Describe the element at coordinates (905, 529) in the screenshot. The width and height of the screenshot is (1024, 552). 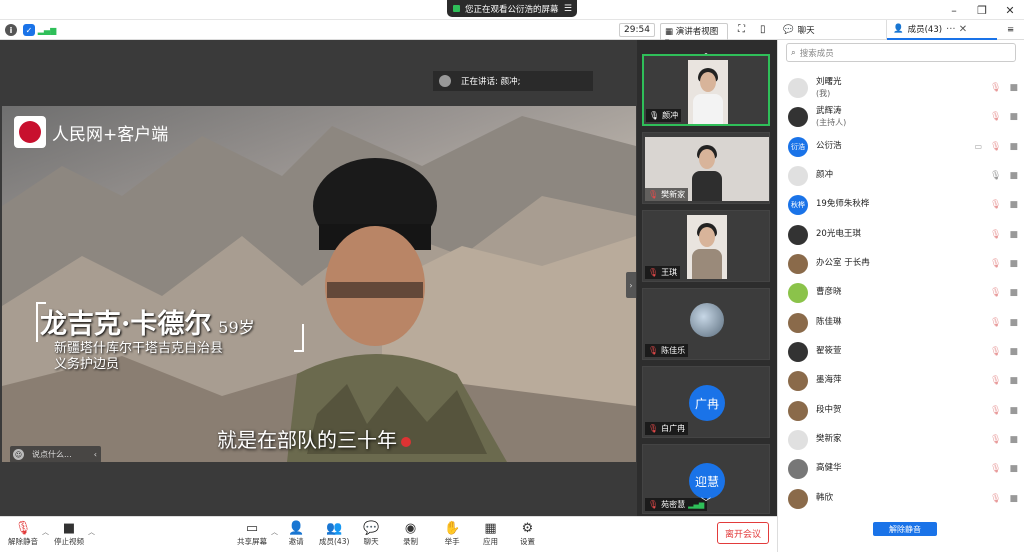
I see `unmute-all-button: 解除静音` at that location.